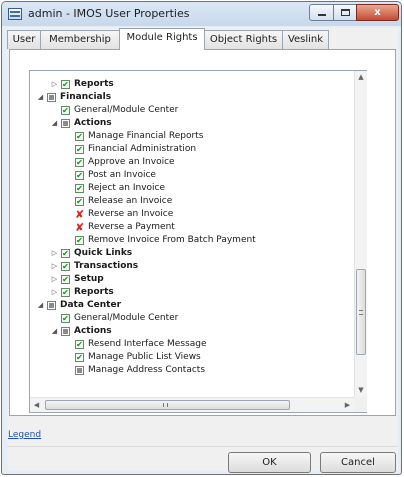 Image resolution: width=404 pixels, height=477 pixels. Describe the element at coordinates (360, 234) in the screenshot. I see `vertical-scrollbar: ▲ ▼` at that location.